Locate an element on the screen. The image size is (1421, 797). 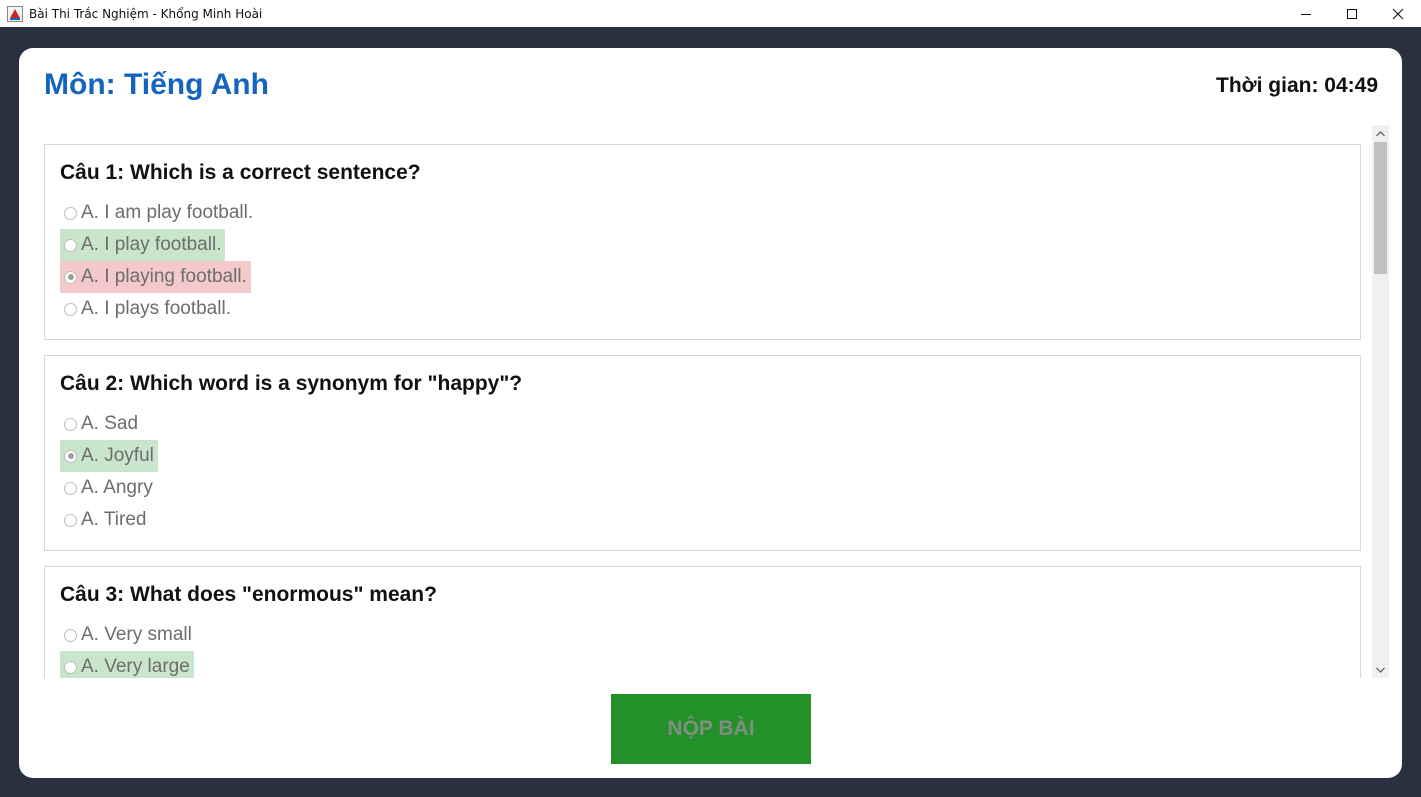
answer-option: A. Sad is located at coordinates (109, 424).